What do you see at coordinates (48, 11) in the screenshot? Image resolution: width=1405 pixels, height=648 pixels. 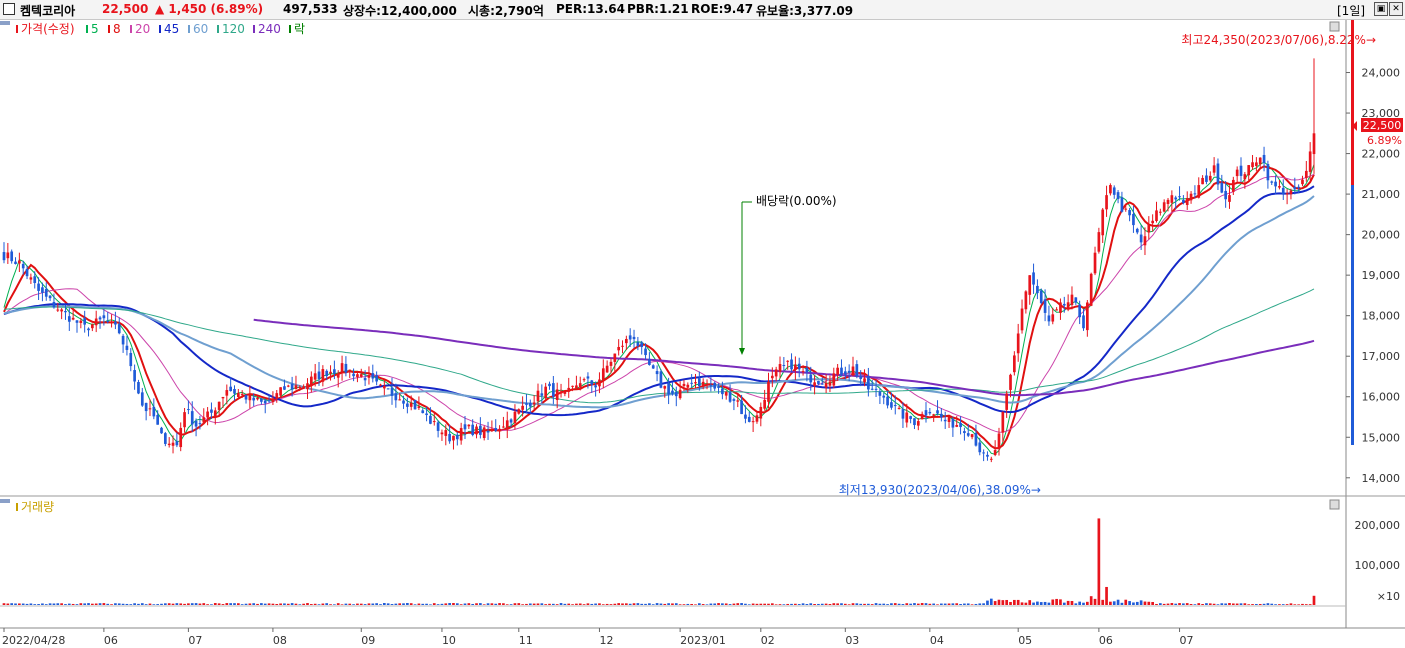 I see `stock-name: 켐텍코리아` at bounding box center [48, 11].